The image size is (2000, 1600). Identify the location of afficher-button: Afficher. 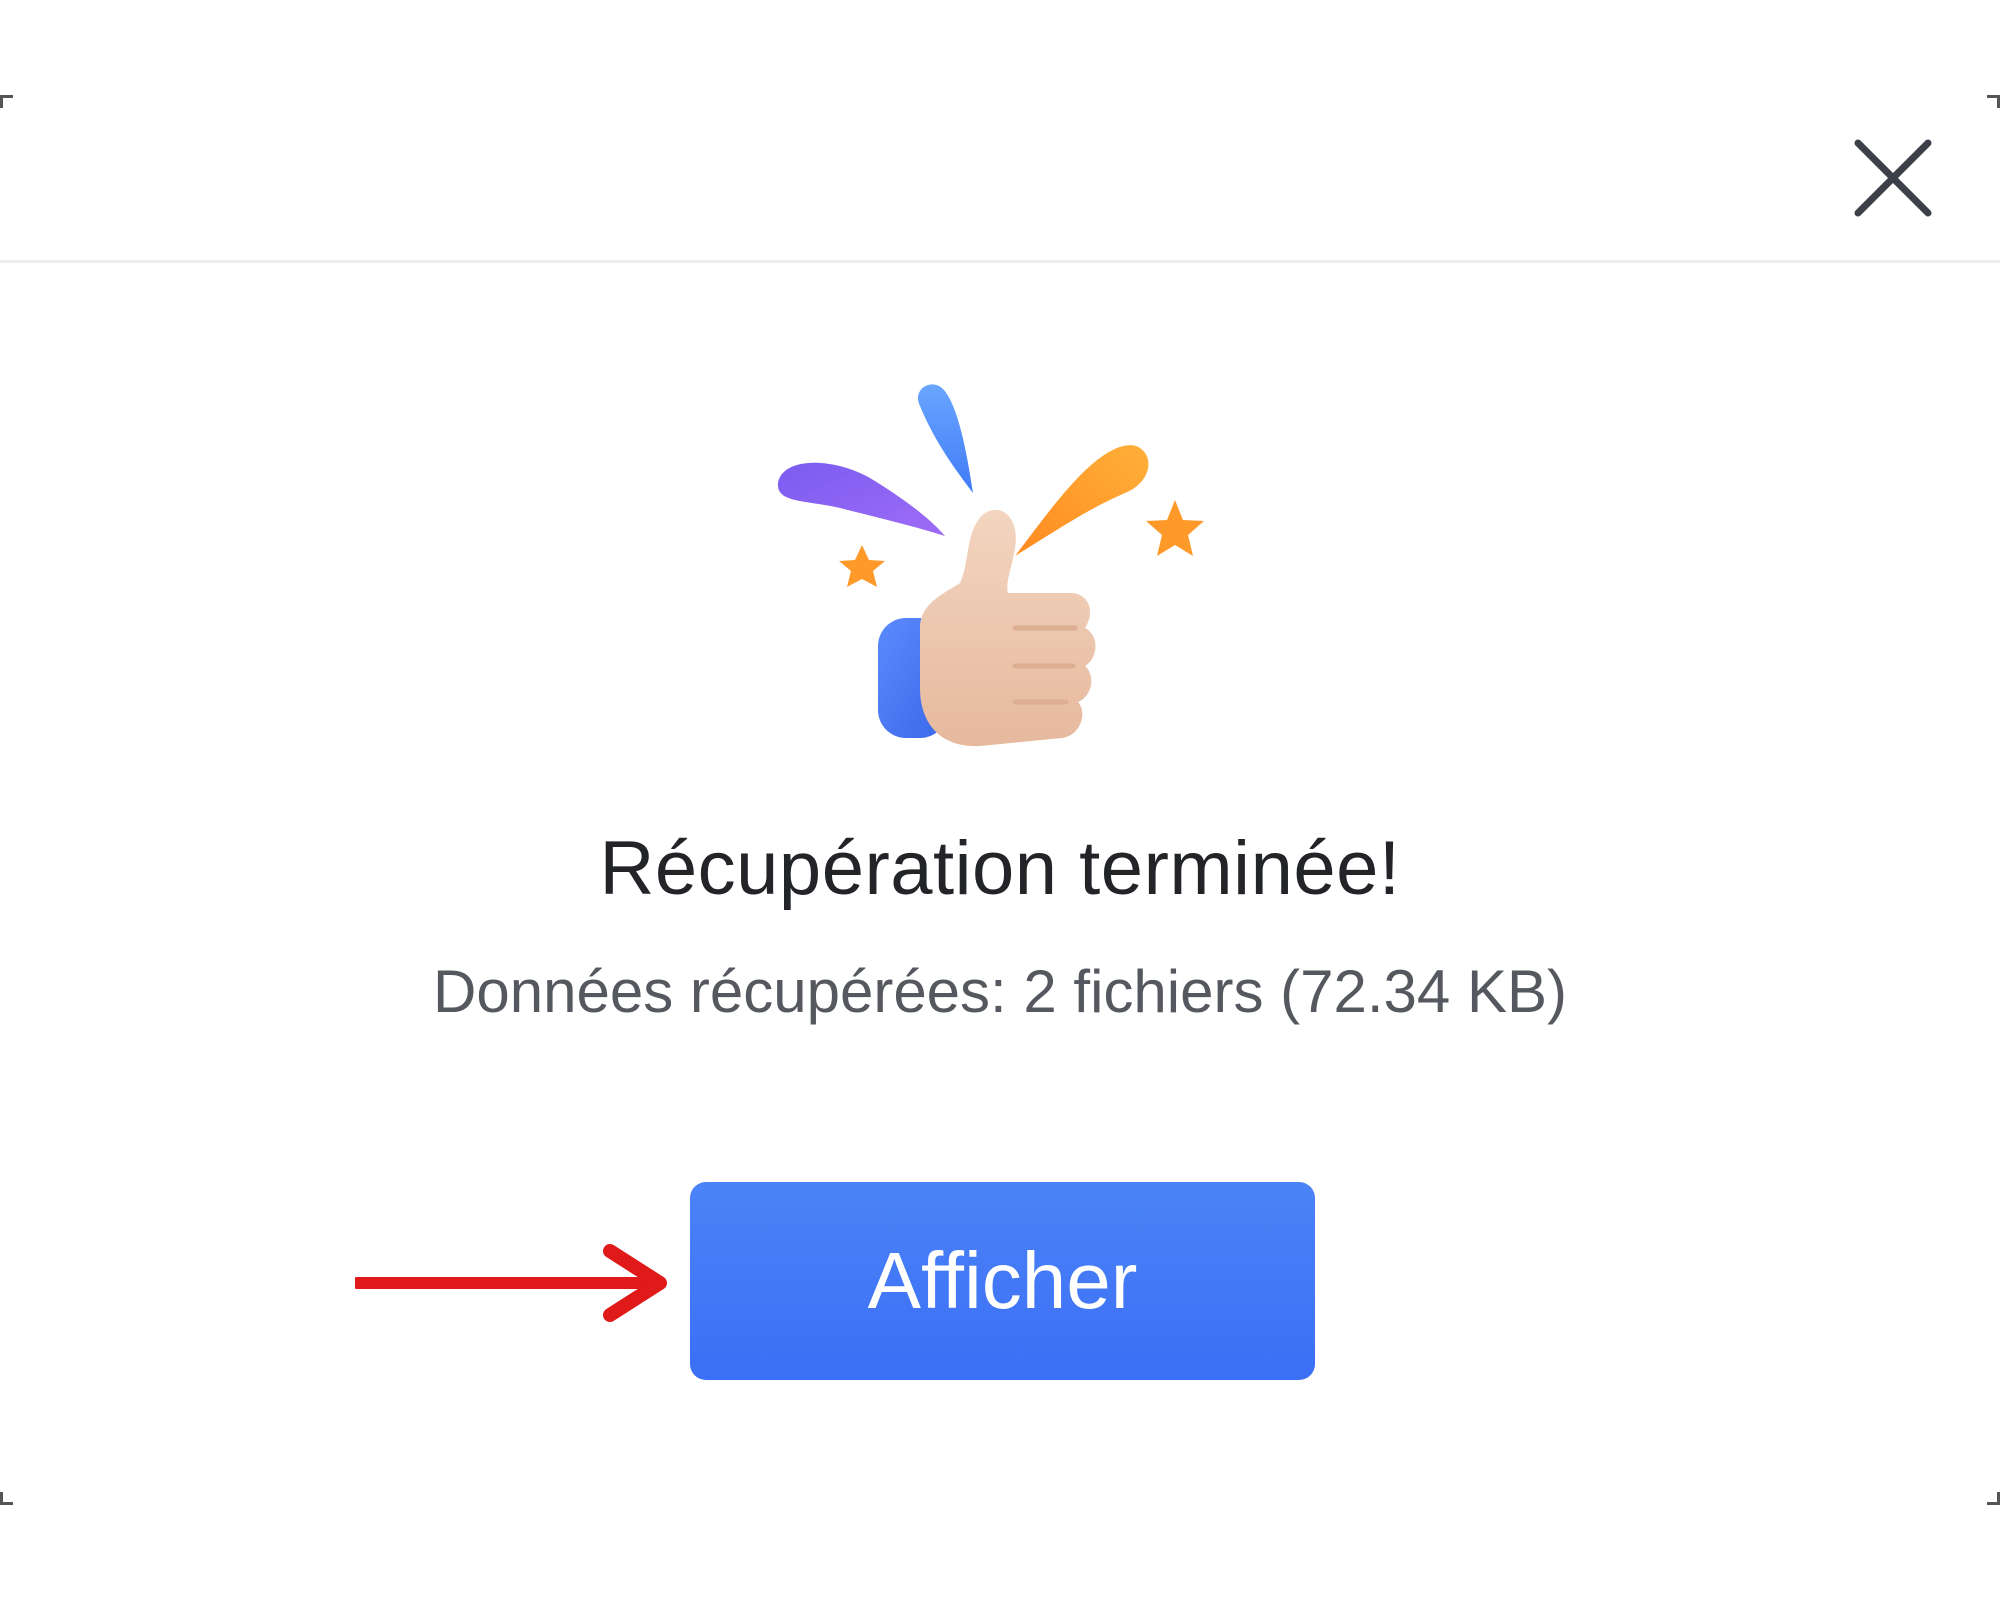
(1002, 1281).